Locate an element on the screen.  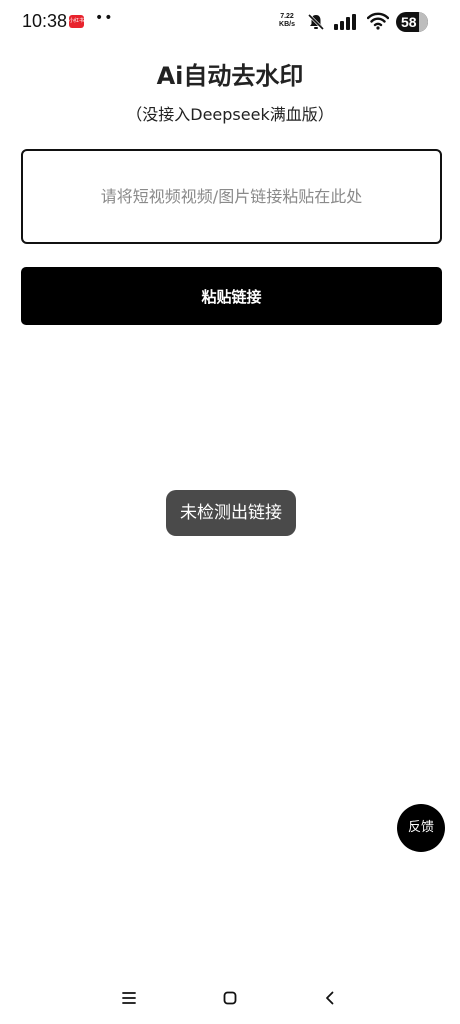
menu-icon is located at coordinates (129, 998).